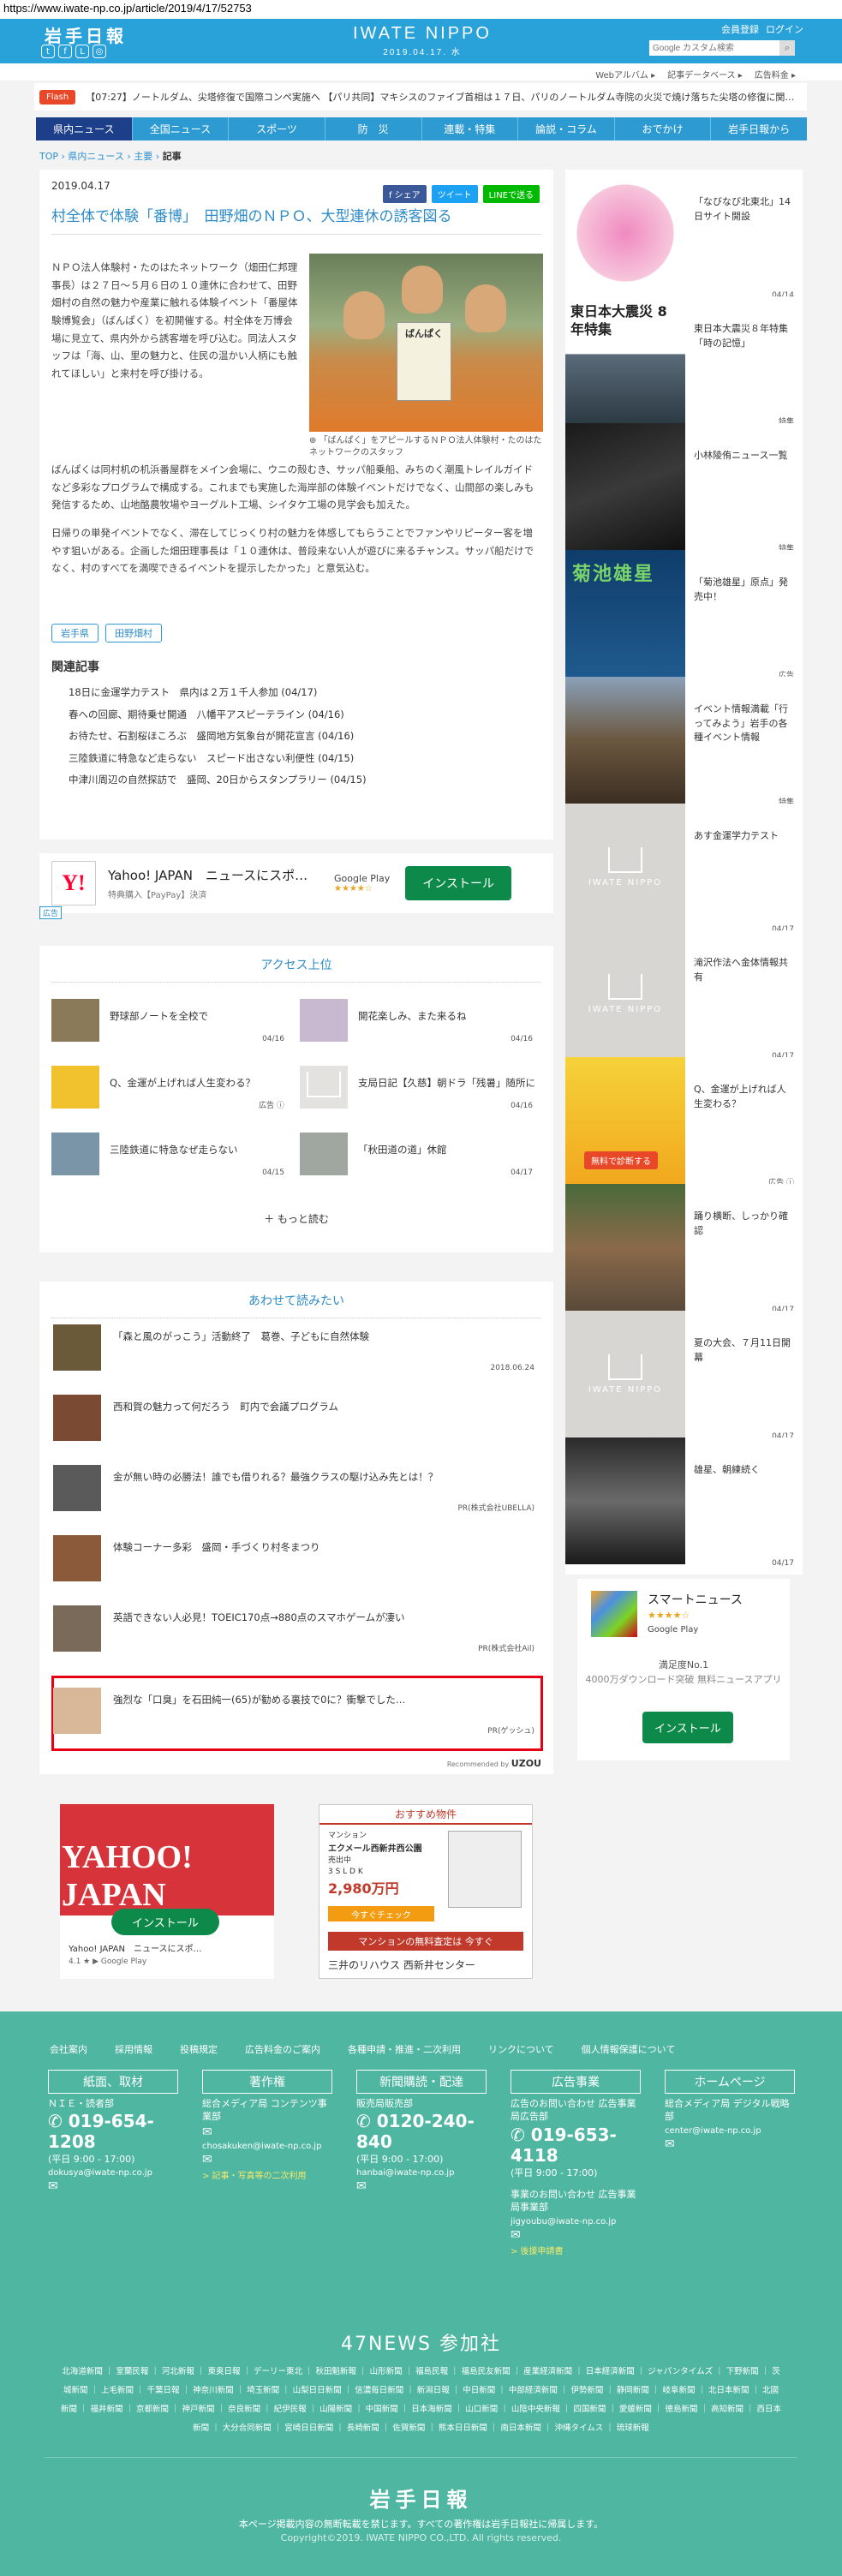  Describe the element at coordinates (684, 746) in the screenshot. I see `sidebar-item: イベント情報満載「行ってみよう」岩手の各種イベント情報 特集` at that location.